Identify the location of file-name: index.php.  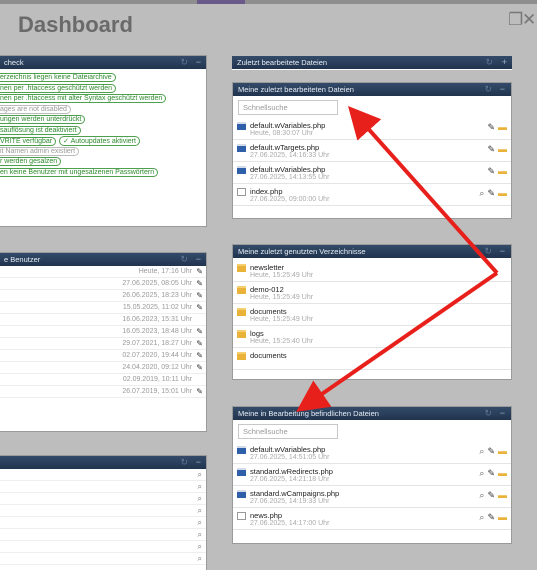
(266, 191).